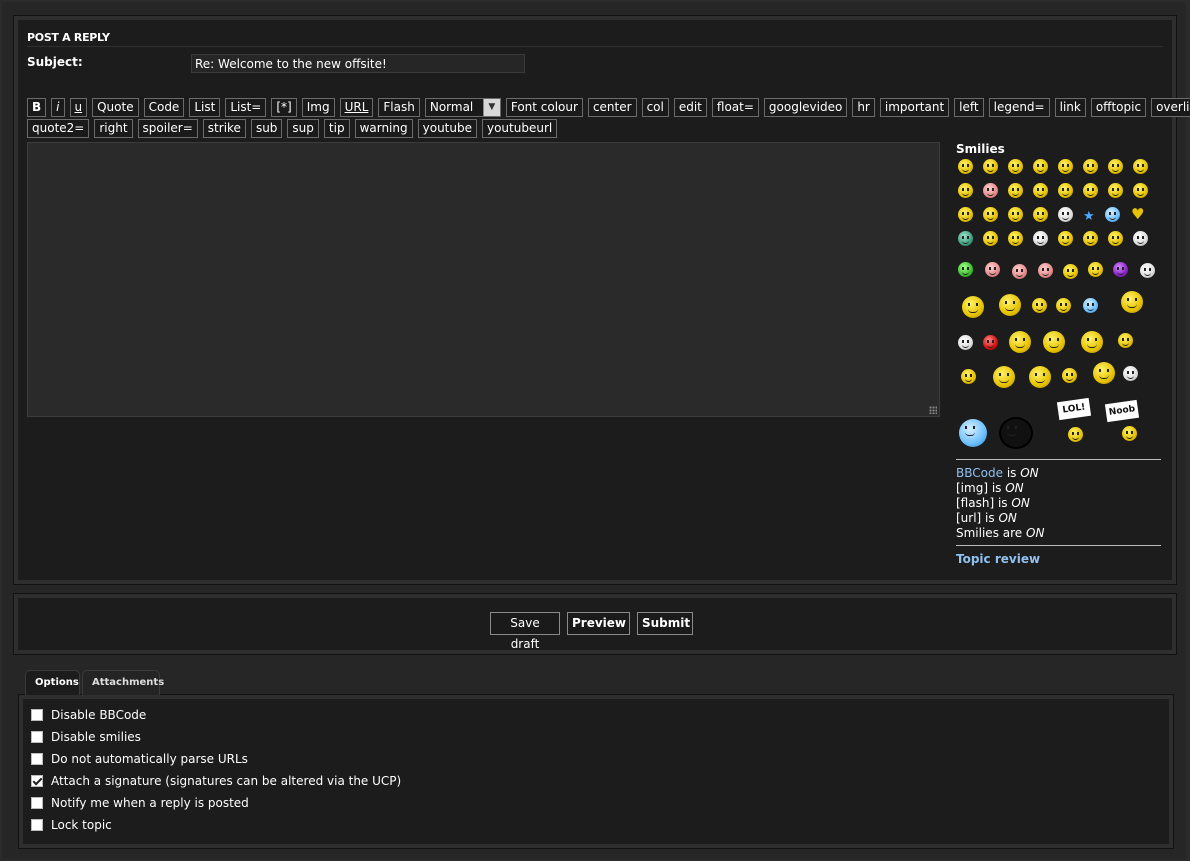 The image size is (1190, 861). What do you see at coordinates (303, 128) in the screenshot?
I see `sup-button: sup` at bounding box center [303, 128].